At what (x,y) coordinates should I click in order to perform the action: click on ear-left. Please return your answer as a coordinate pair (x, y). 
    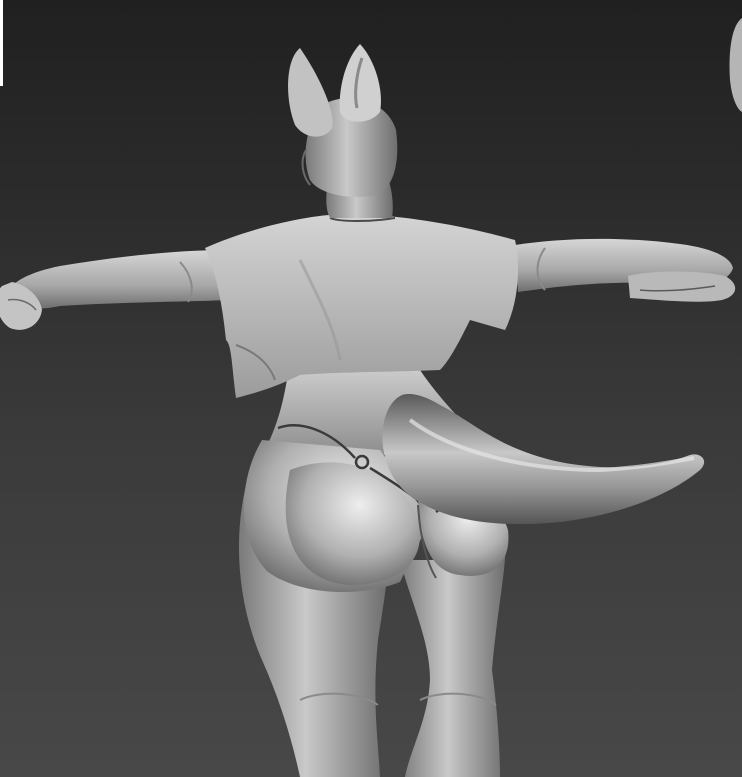
    Looking at the image, I should click on (310, 92).